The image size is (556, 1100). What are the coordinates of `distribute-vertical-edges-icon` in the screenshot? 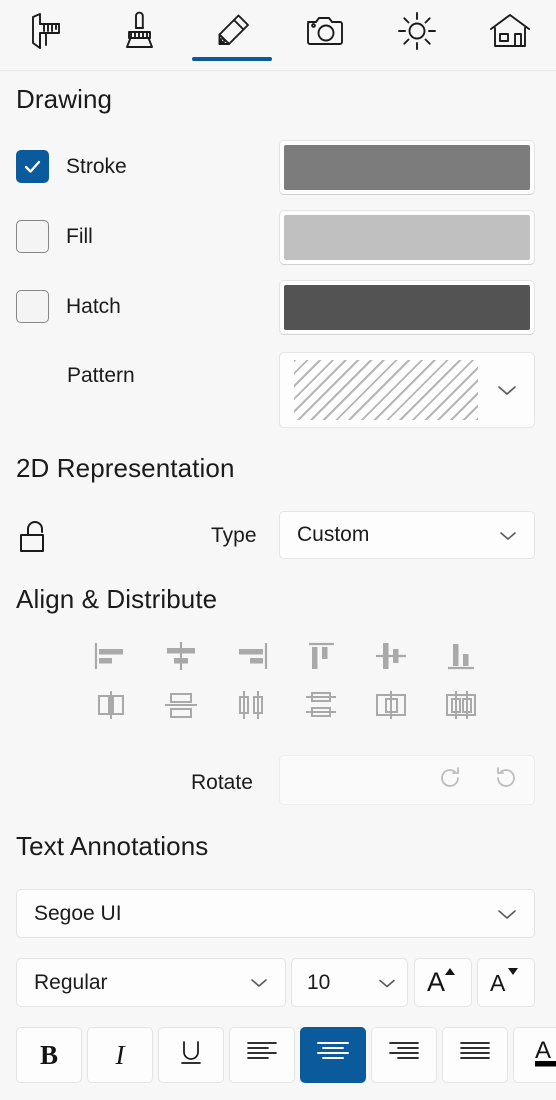 It's located at (321, 707).